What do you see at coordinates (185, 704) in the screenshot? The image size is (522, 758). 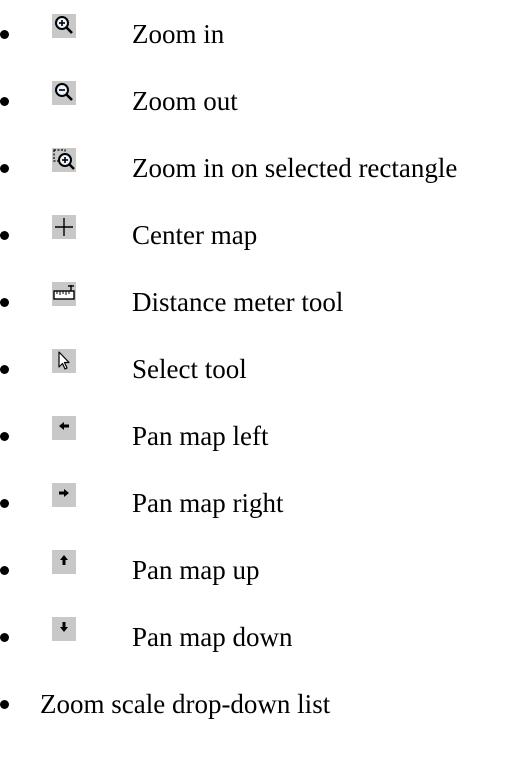 I see `item-label: Zoom scale drop-down list` at bounding box center [185, 704].